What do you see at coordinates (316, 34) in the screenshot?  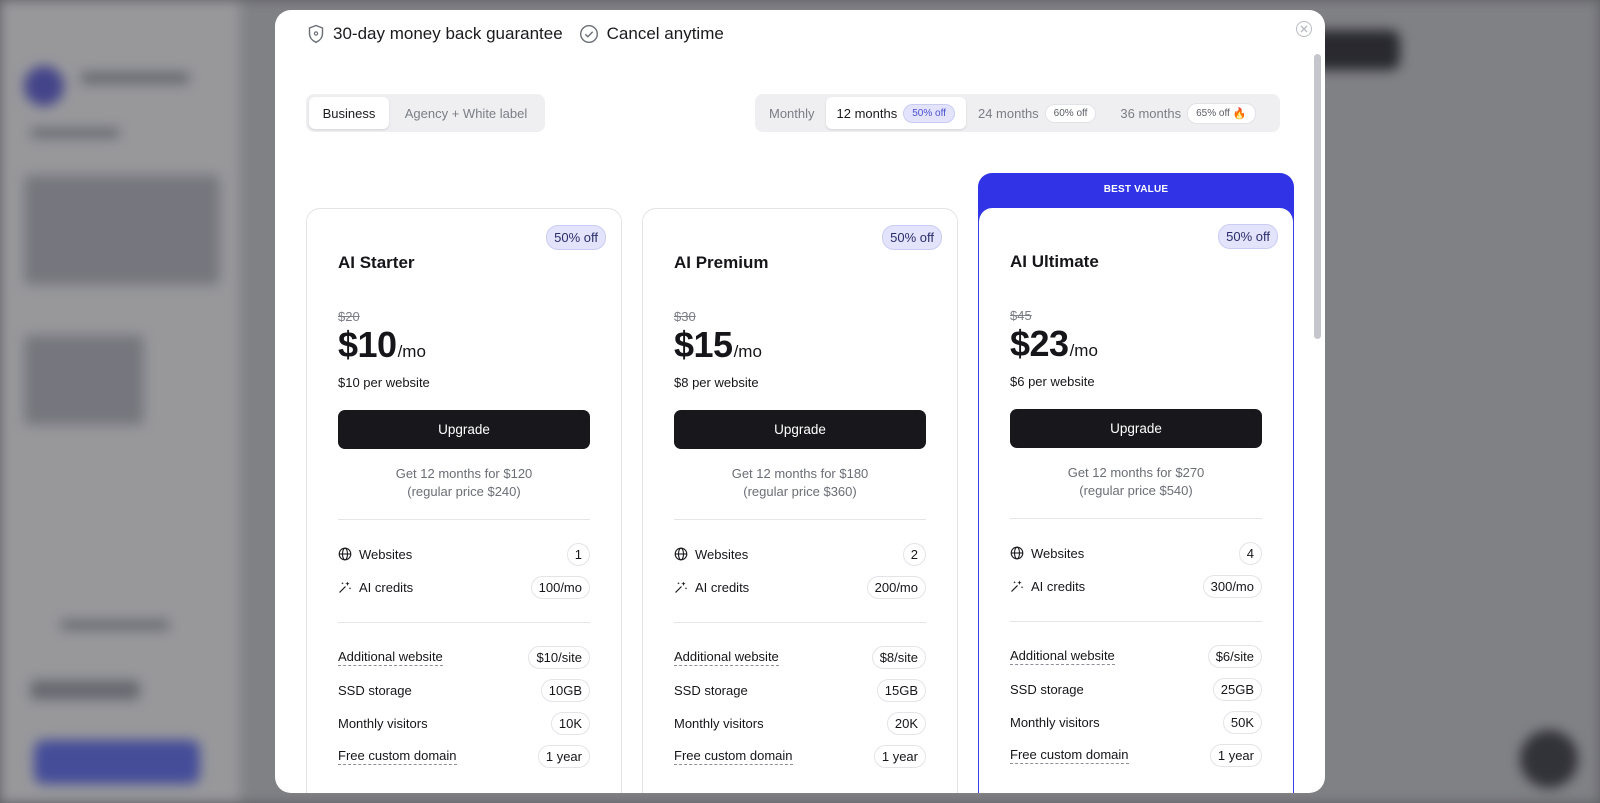 I see `shield-icon` at bounding box center [316, 34].